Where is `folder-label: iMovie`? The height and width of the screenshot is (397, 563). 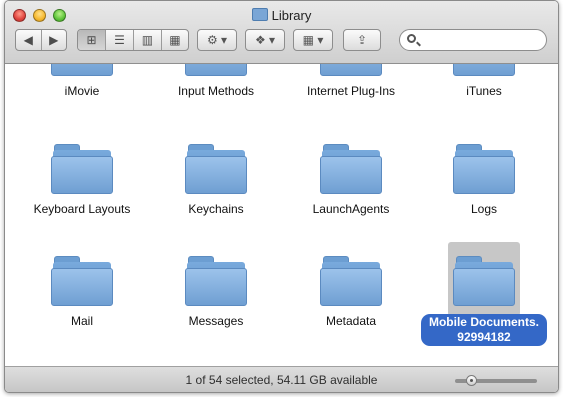 folder-label: iMovie is located at coordinates (82, 91).